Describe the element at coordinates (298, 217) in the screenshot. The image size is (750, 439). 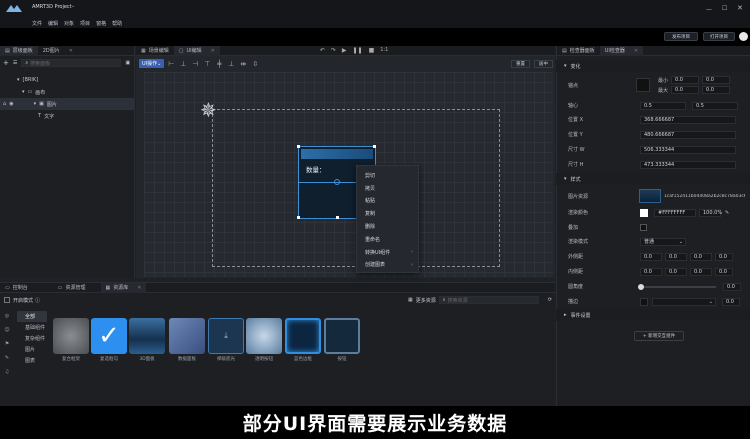
I see `resize-handle-bl` at that location.